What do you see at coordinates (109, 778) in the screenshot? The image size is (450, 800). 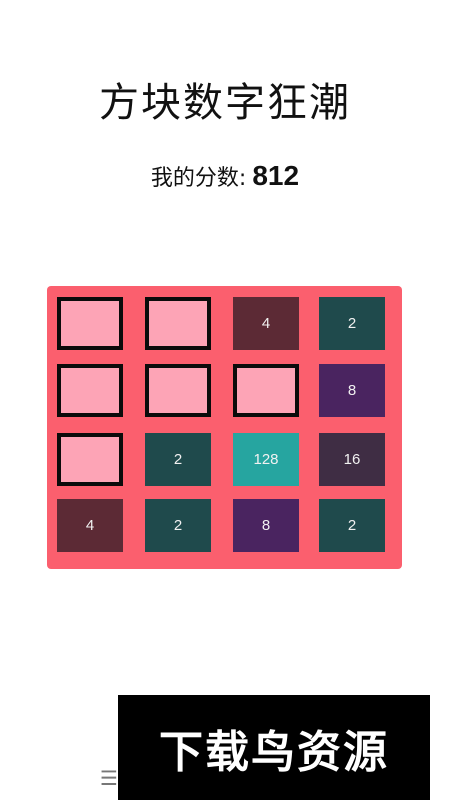 I see `menu-icon: ☰` at bounding box center [109, 778].